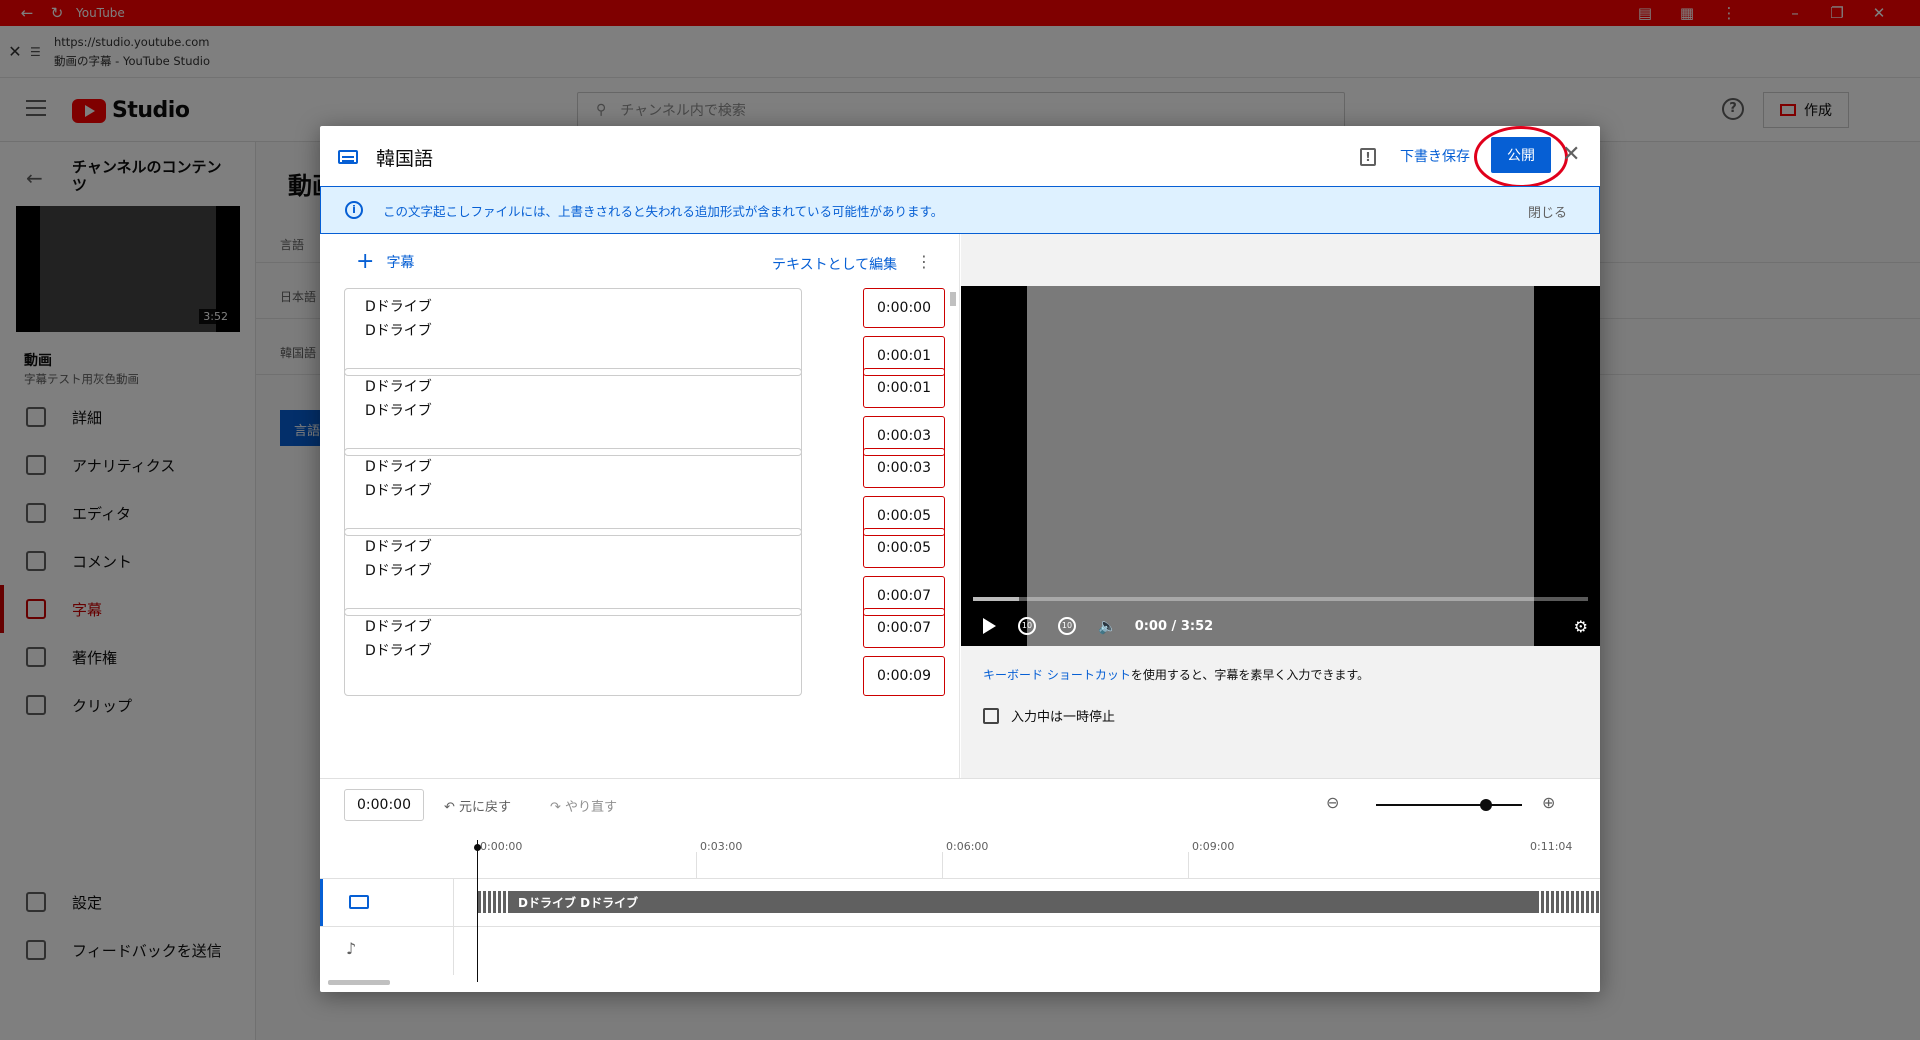 The image size is (1920, 1040). I want to click on edit-as-text-button: テキストとして編集, so click(834, 264).